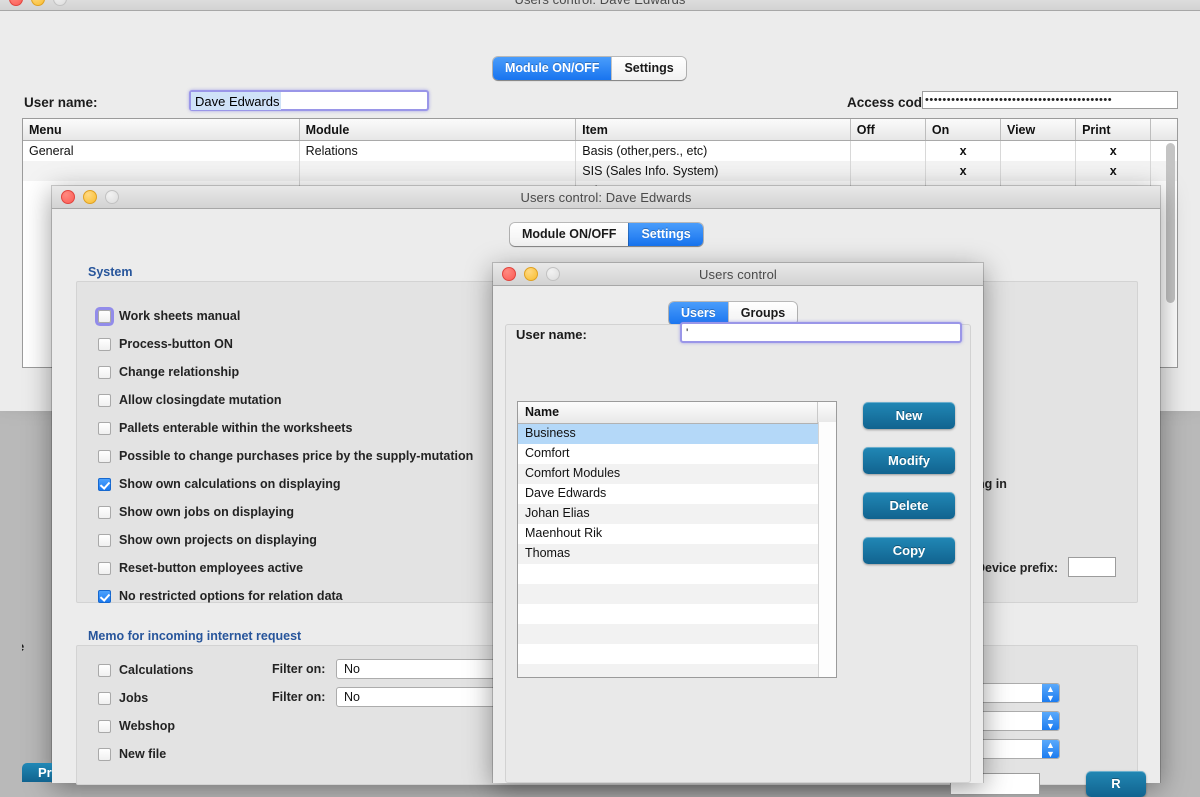 The height and width of the screenshot is (797, 1200). I want to click on users-list-header: Name, so click(677, 413).